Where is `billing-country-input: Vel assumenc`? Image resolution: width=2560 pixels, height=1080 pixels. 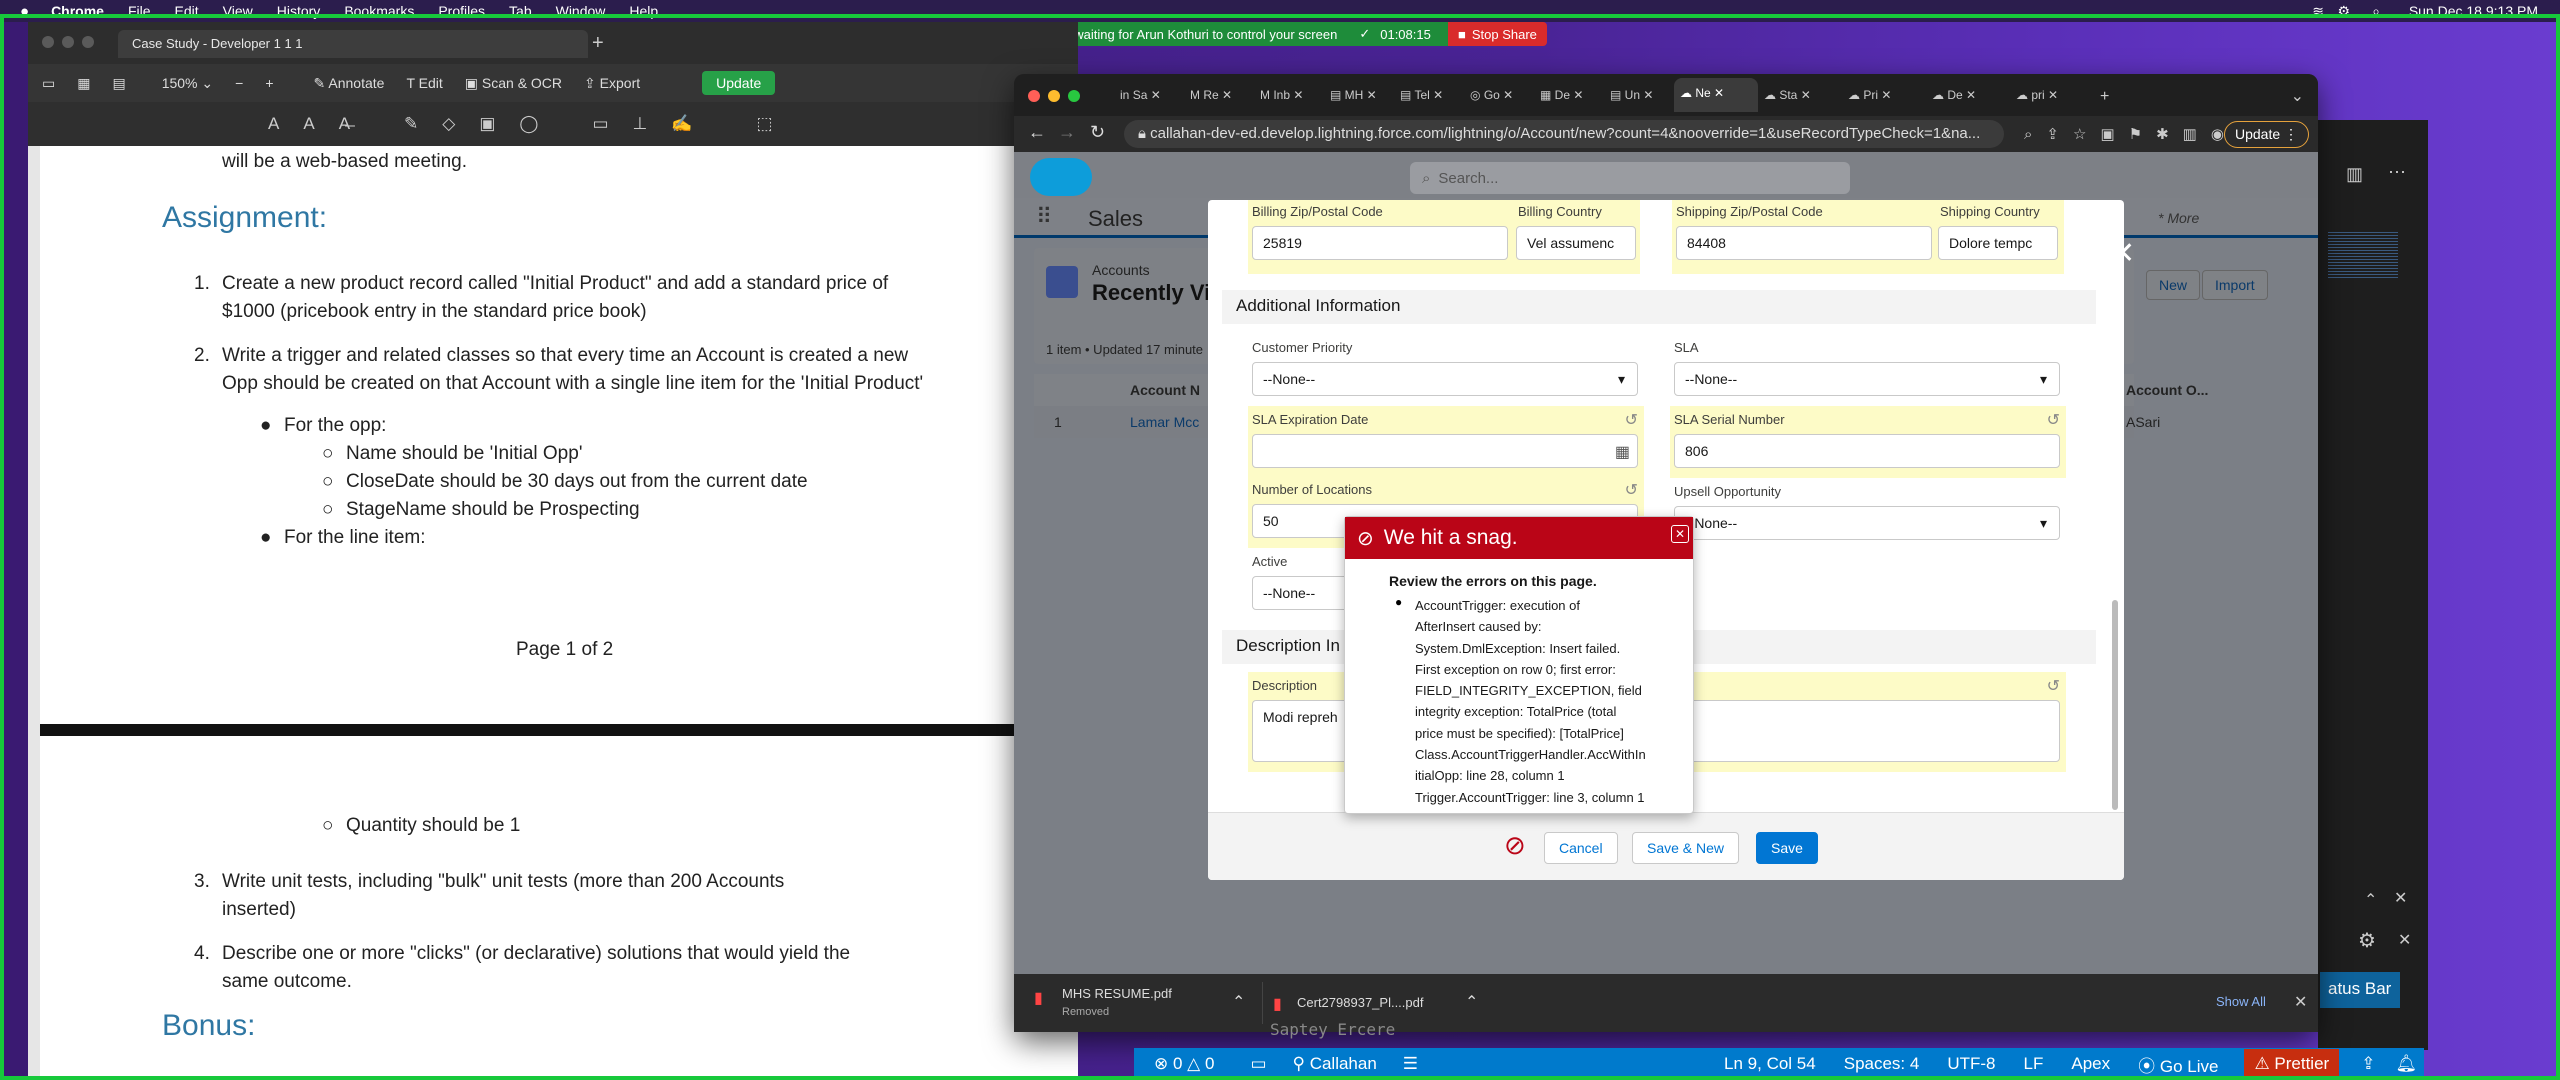
billing-country-input: Vel assumenc is located at coordinates (1576, 243).